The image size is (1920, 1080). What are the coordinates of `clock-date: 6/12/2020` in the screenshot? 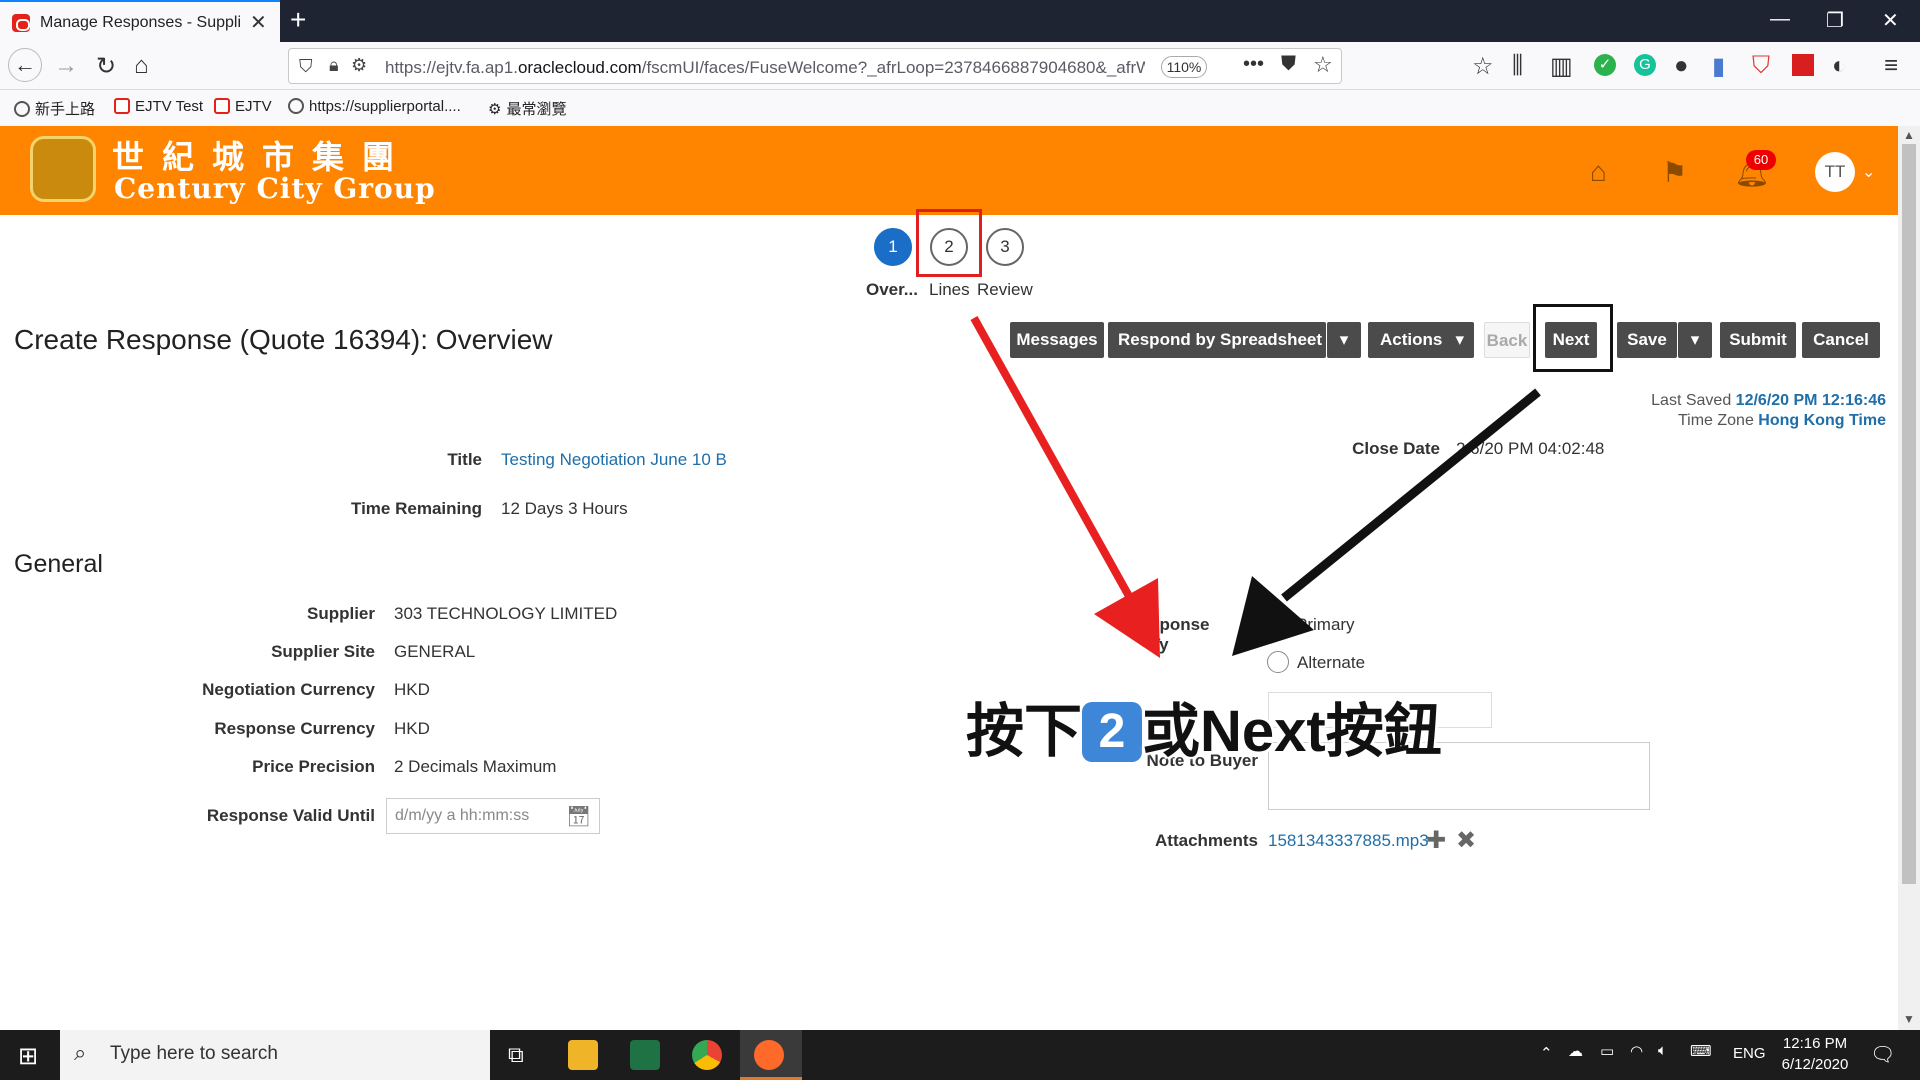 It's located at (1815, 1064).